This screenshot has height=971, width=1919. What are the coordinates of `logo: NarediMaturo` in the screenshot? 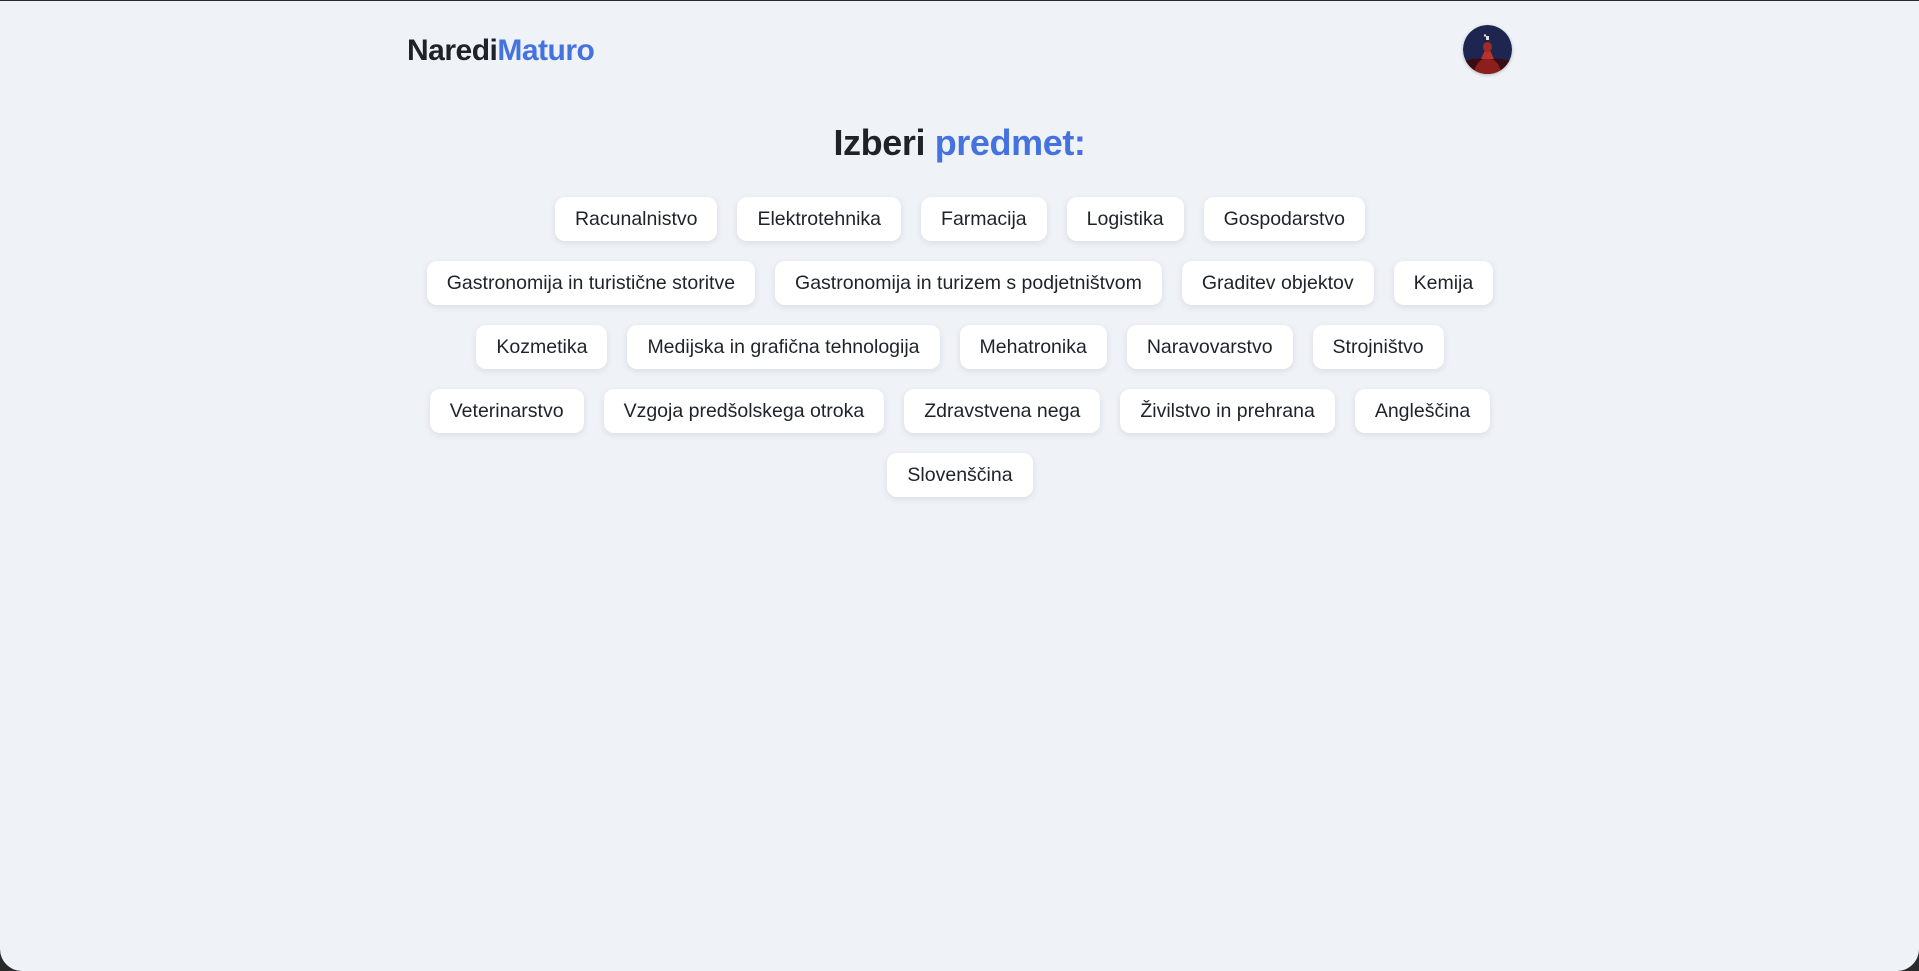 It's located at (501, 51).